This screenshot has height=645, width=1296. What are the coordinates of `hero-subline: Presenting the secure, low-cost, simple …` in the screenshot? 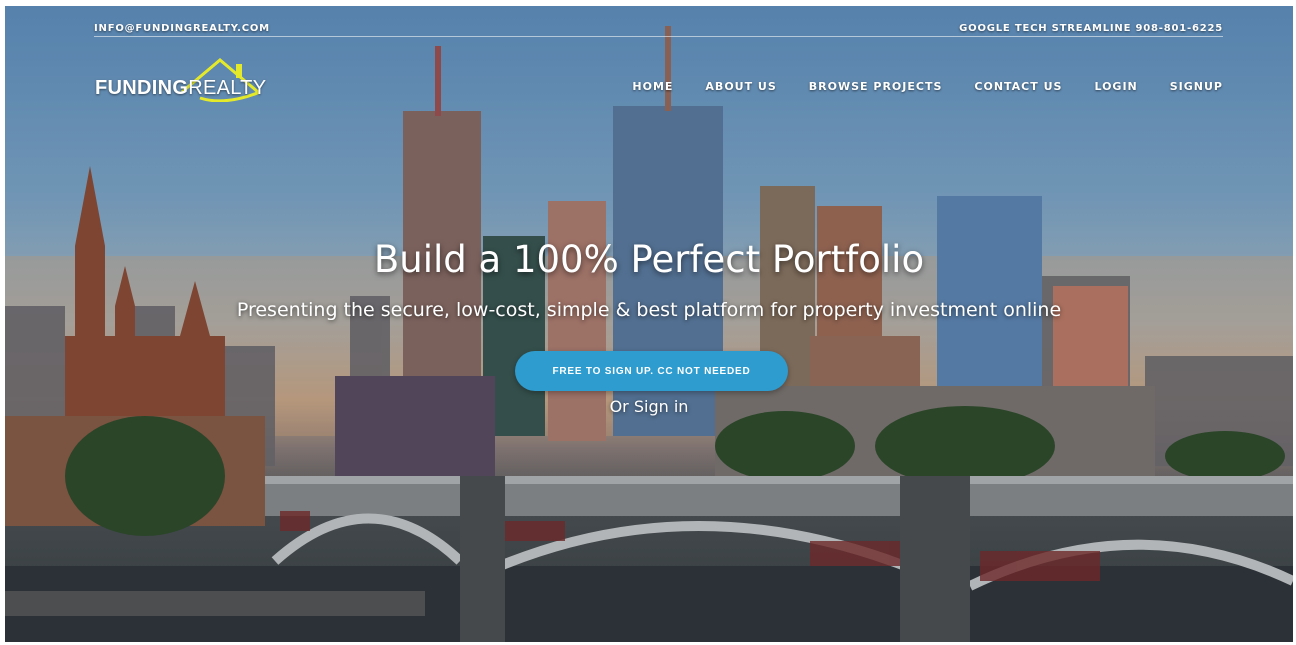 It's located at (649, 310).